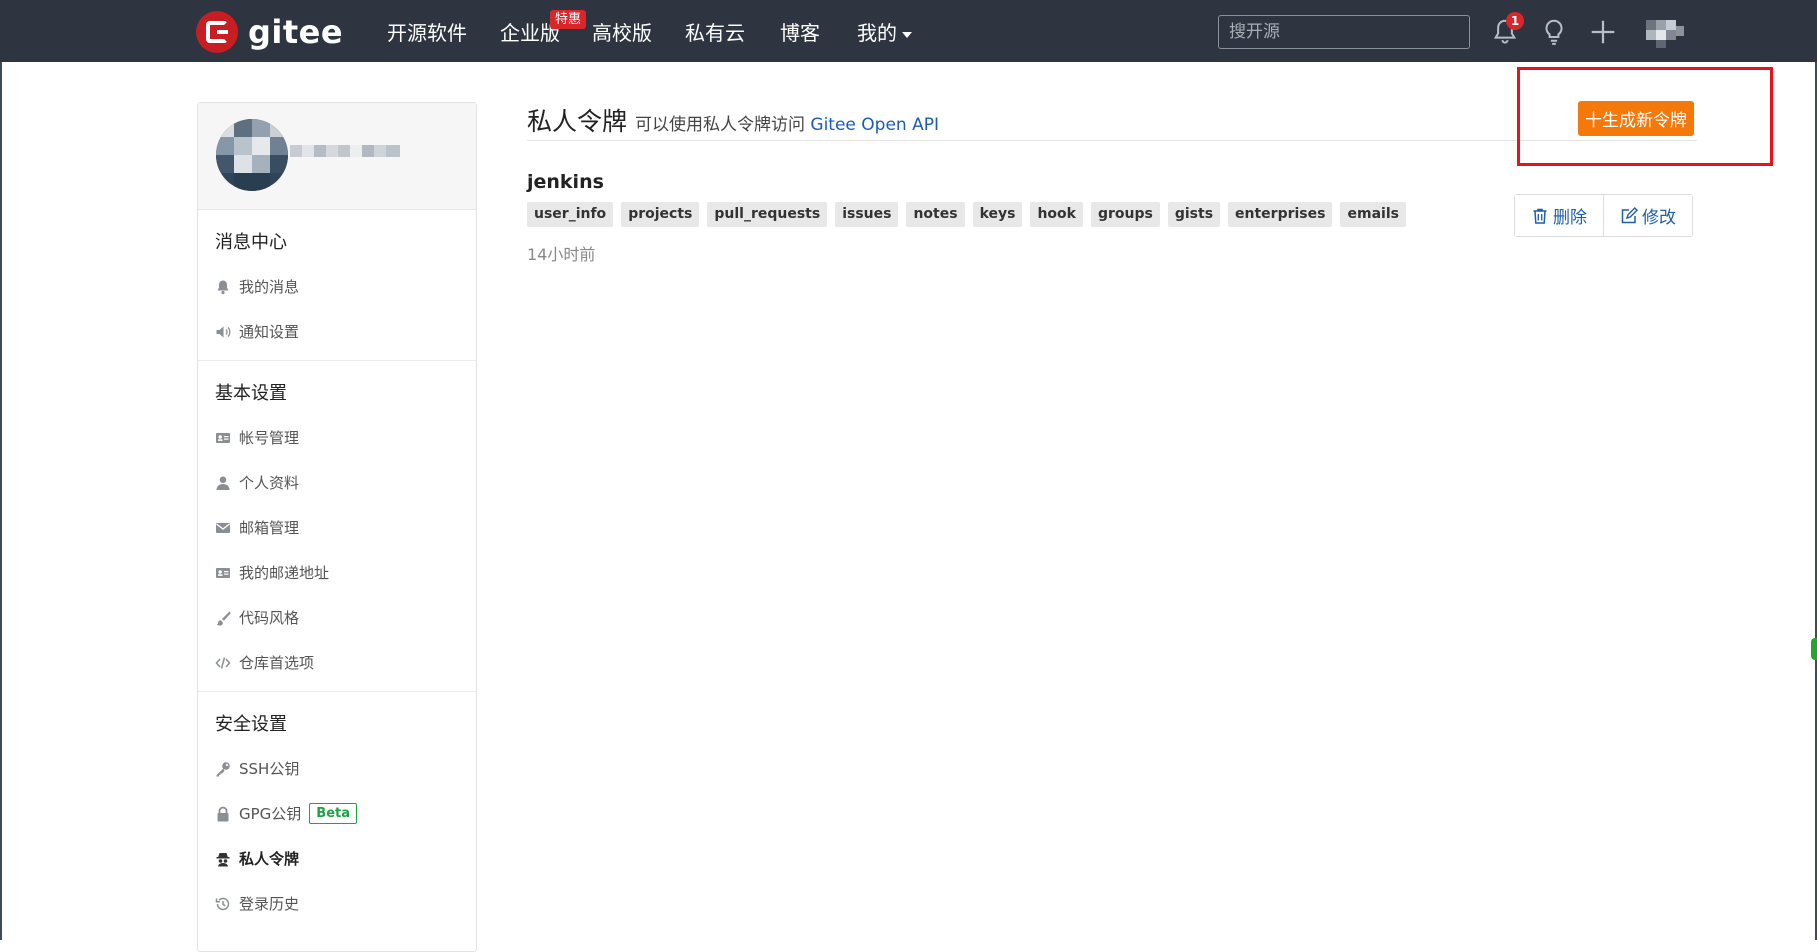  Describe the element at coordinates (269, 332) in the screenshot. I see `sidebar-item-label: 通知设置` at that location.